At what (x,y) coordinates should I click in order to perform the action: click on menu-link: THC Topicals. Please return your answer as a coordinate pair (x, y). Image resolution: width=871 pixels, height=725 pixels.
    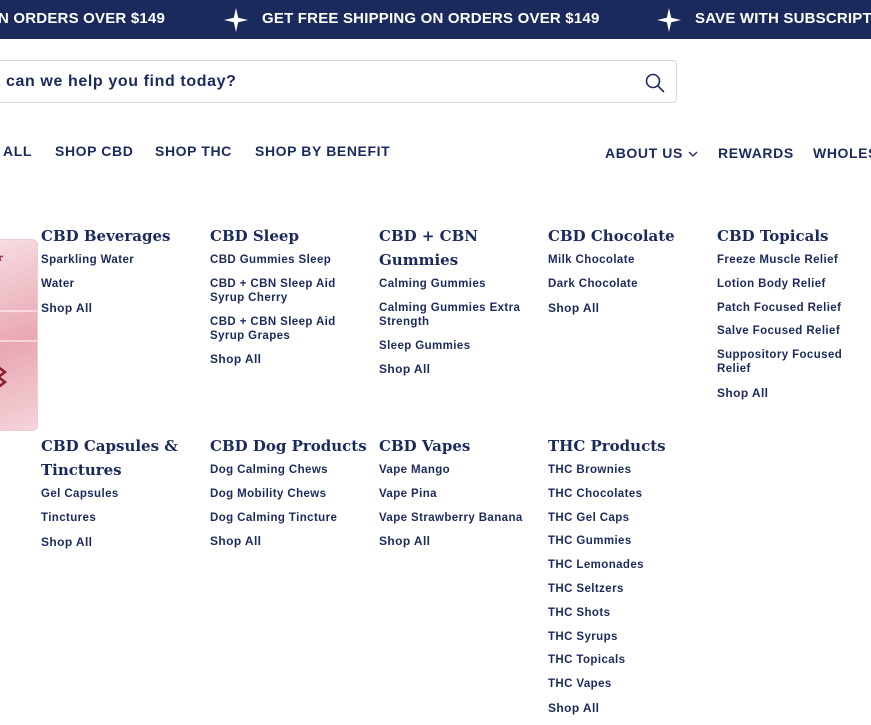
    Looking at the image, I should click on (623, 660).